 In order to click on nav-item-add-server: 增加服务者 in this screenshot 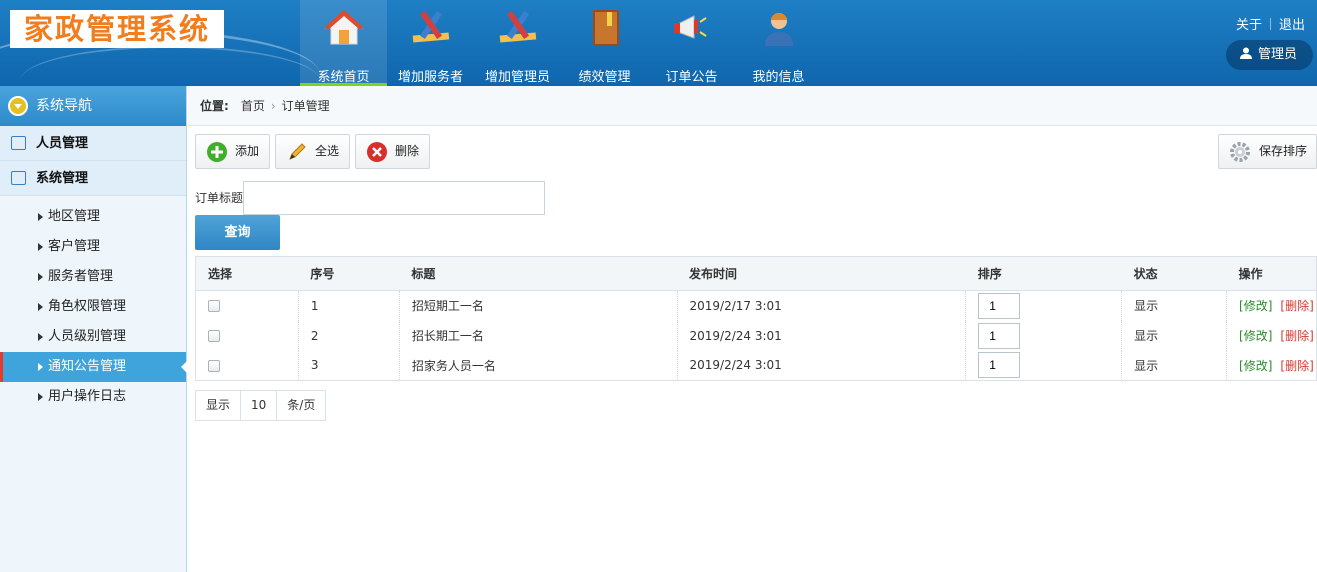, I will do `click(430, 43)`.